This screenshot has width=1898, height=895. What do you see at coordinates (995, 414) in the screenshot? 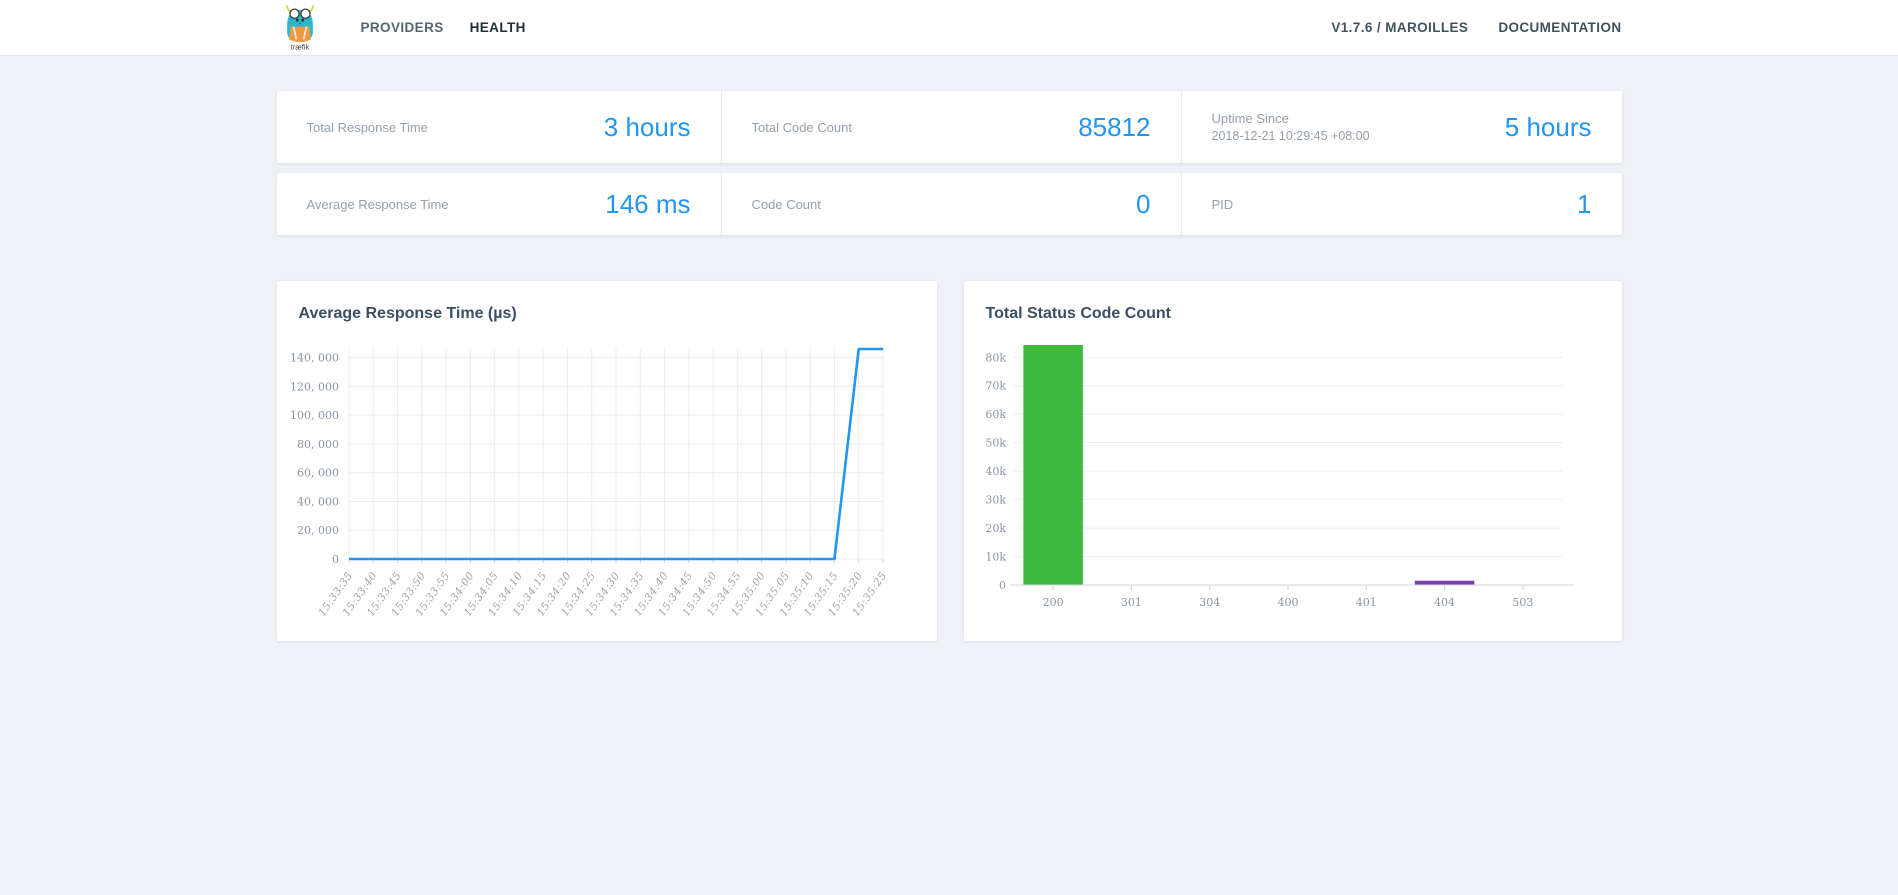
I see `svg-text: 60k` at bounding box center [995, 414].